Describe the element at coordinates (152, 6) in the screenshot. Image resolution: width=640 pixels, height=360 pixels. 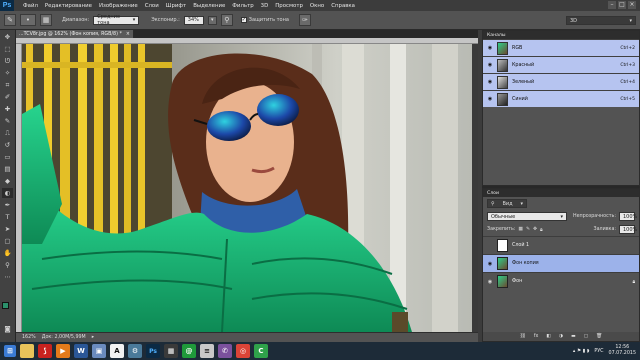
I see `menu-layers: Слои` at that location.